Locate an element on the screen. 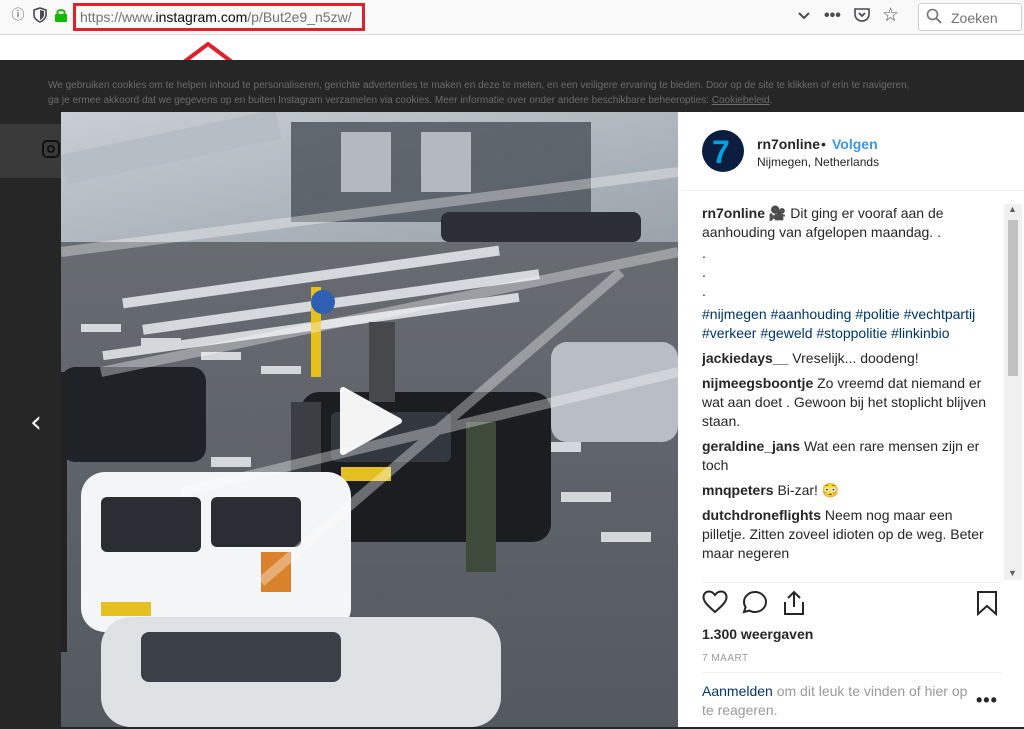 The width and height of the screenshot is (1024, 729). view-count: 1.300 weergaven is located at coordinates (757, 634).